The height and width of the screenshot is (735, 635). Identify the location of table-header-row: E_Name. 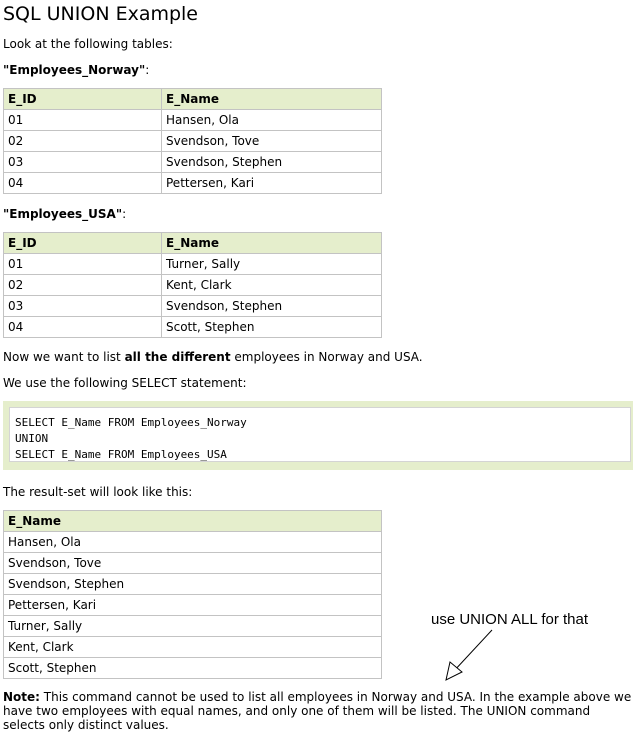
(192, 521).